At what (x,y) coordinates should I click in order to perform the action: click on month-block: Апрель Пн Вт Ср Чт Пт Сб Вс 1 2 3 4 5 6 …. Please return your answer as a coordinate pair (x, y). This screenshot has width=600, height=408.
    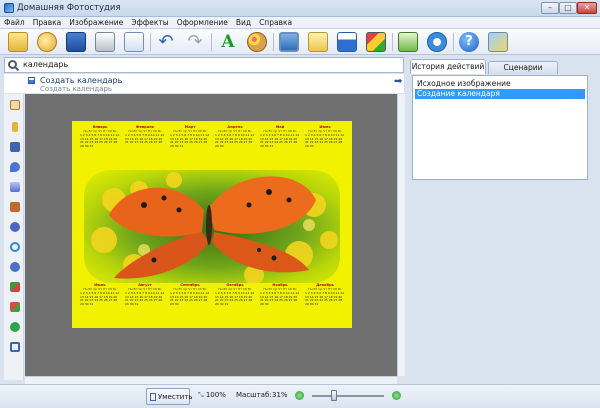
    Looking at the image, I should click on (235, 137).